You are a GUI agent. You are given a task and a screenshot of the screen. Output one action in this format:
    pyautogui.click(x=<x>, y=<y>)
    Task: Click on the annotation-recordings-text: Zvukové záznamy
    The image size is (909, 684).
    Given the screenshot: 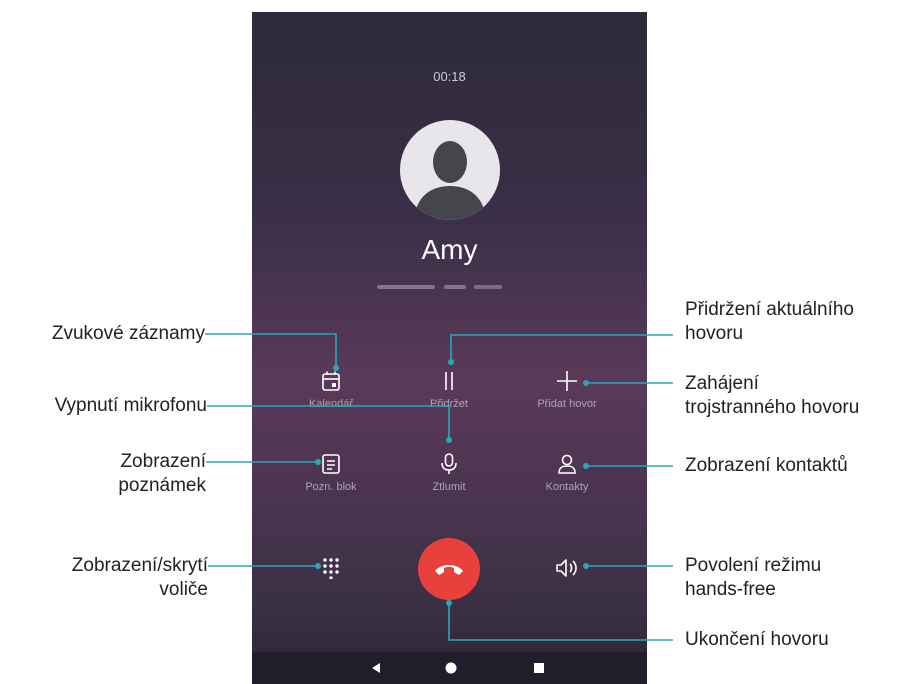 What is the action you would take?
    pyautogui.click(x=128, y=333)
    